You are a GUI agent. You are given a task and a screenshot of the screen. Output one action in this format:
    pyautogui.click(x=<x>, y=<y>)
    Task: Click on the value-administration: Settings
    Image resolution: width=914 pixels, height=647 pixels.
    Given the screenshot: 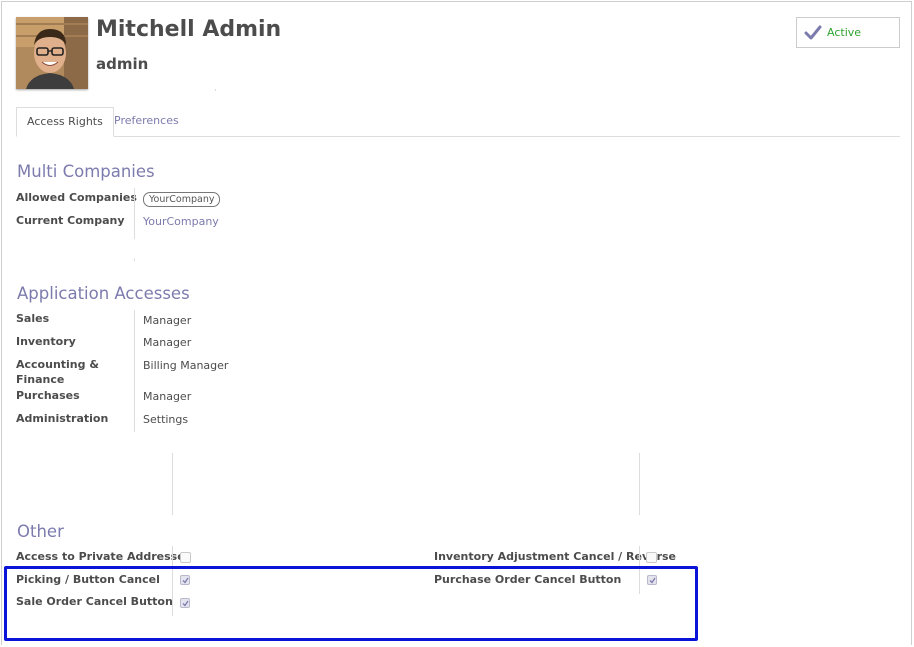 What is the action you would take?
    pyautogui.click(x=165, y=419)
    